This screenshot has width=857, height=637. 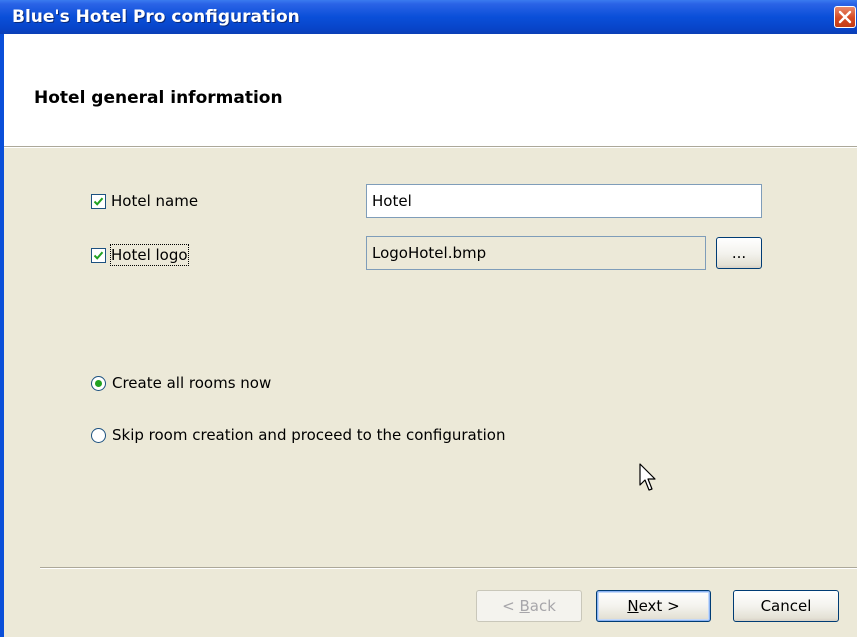 I want to click on hotel-logo-checkbox, so click(x=98, y=255).